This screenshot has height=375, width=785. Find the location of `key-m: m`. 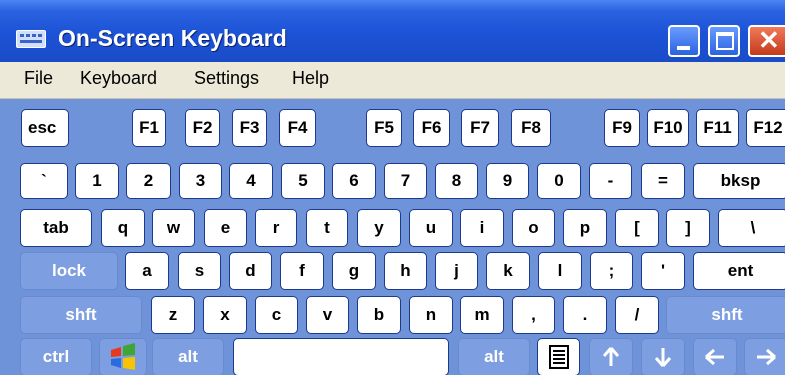

key-m: m is located at coordinates (482, 315).